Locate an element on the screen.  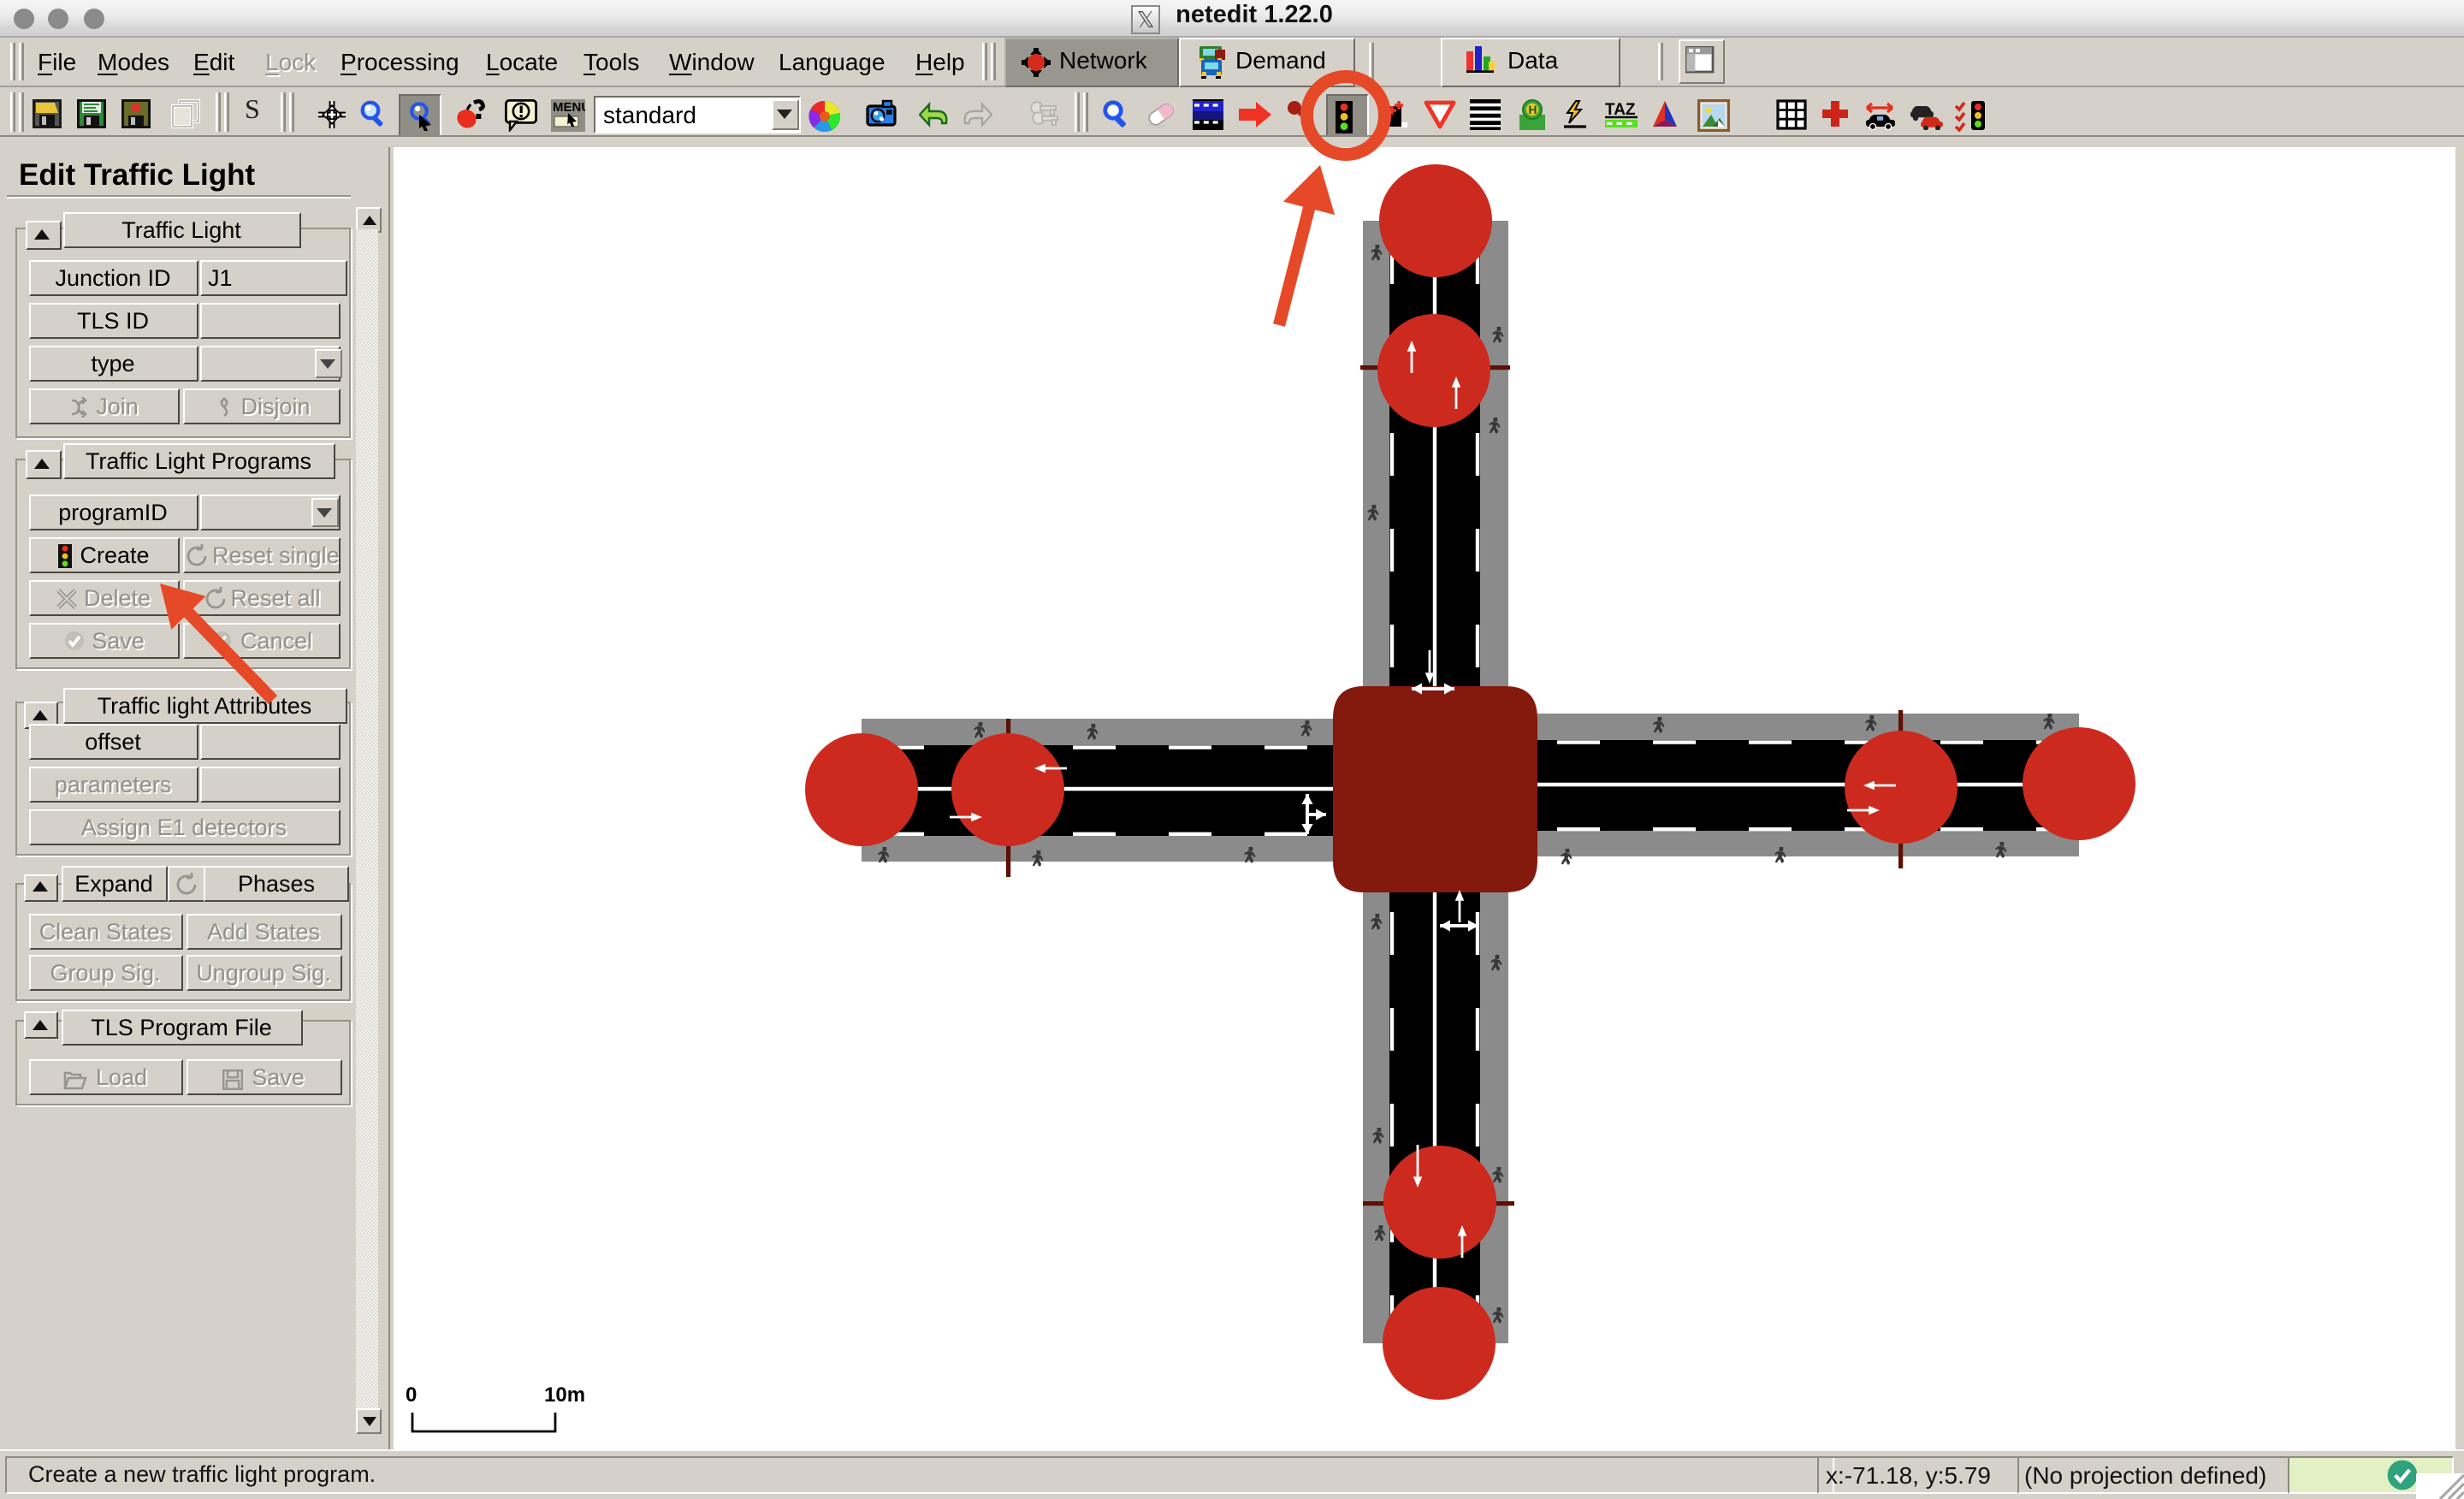
svg-text: 10m is located at coordinates (564, 1395).